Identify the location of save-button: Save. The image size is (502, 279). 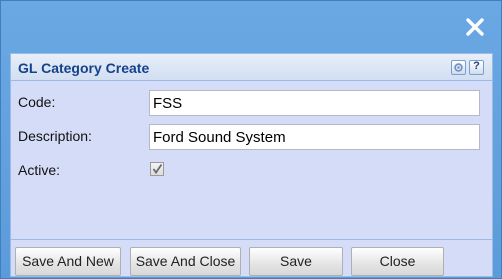
(296, 261).